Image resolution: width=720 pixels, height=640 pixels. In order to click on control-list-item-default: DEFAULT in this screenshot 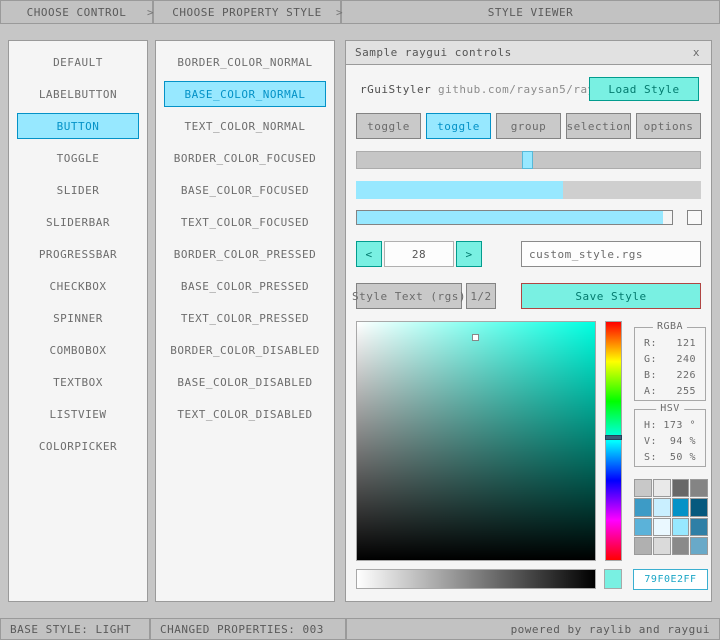, I will do `click(78, 62)`.